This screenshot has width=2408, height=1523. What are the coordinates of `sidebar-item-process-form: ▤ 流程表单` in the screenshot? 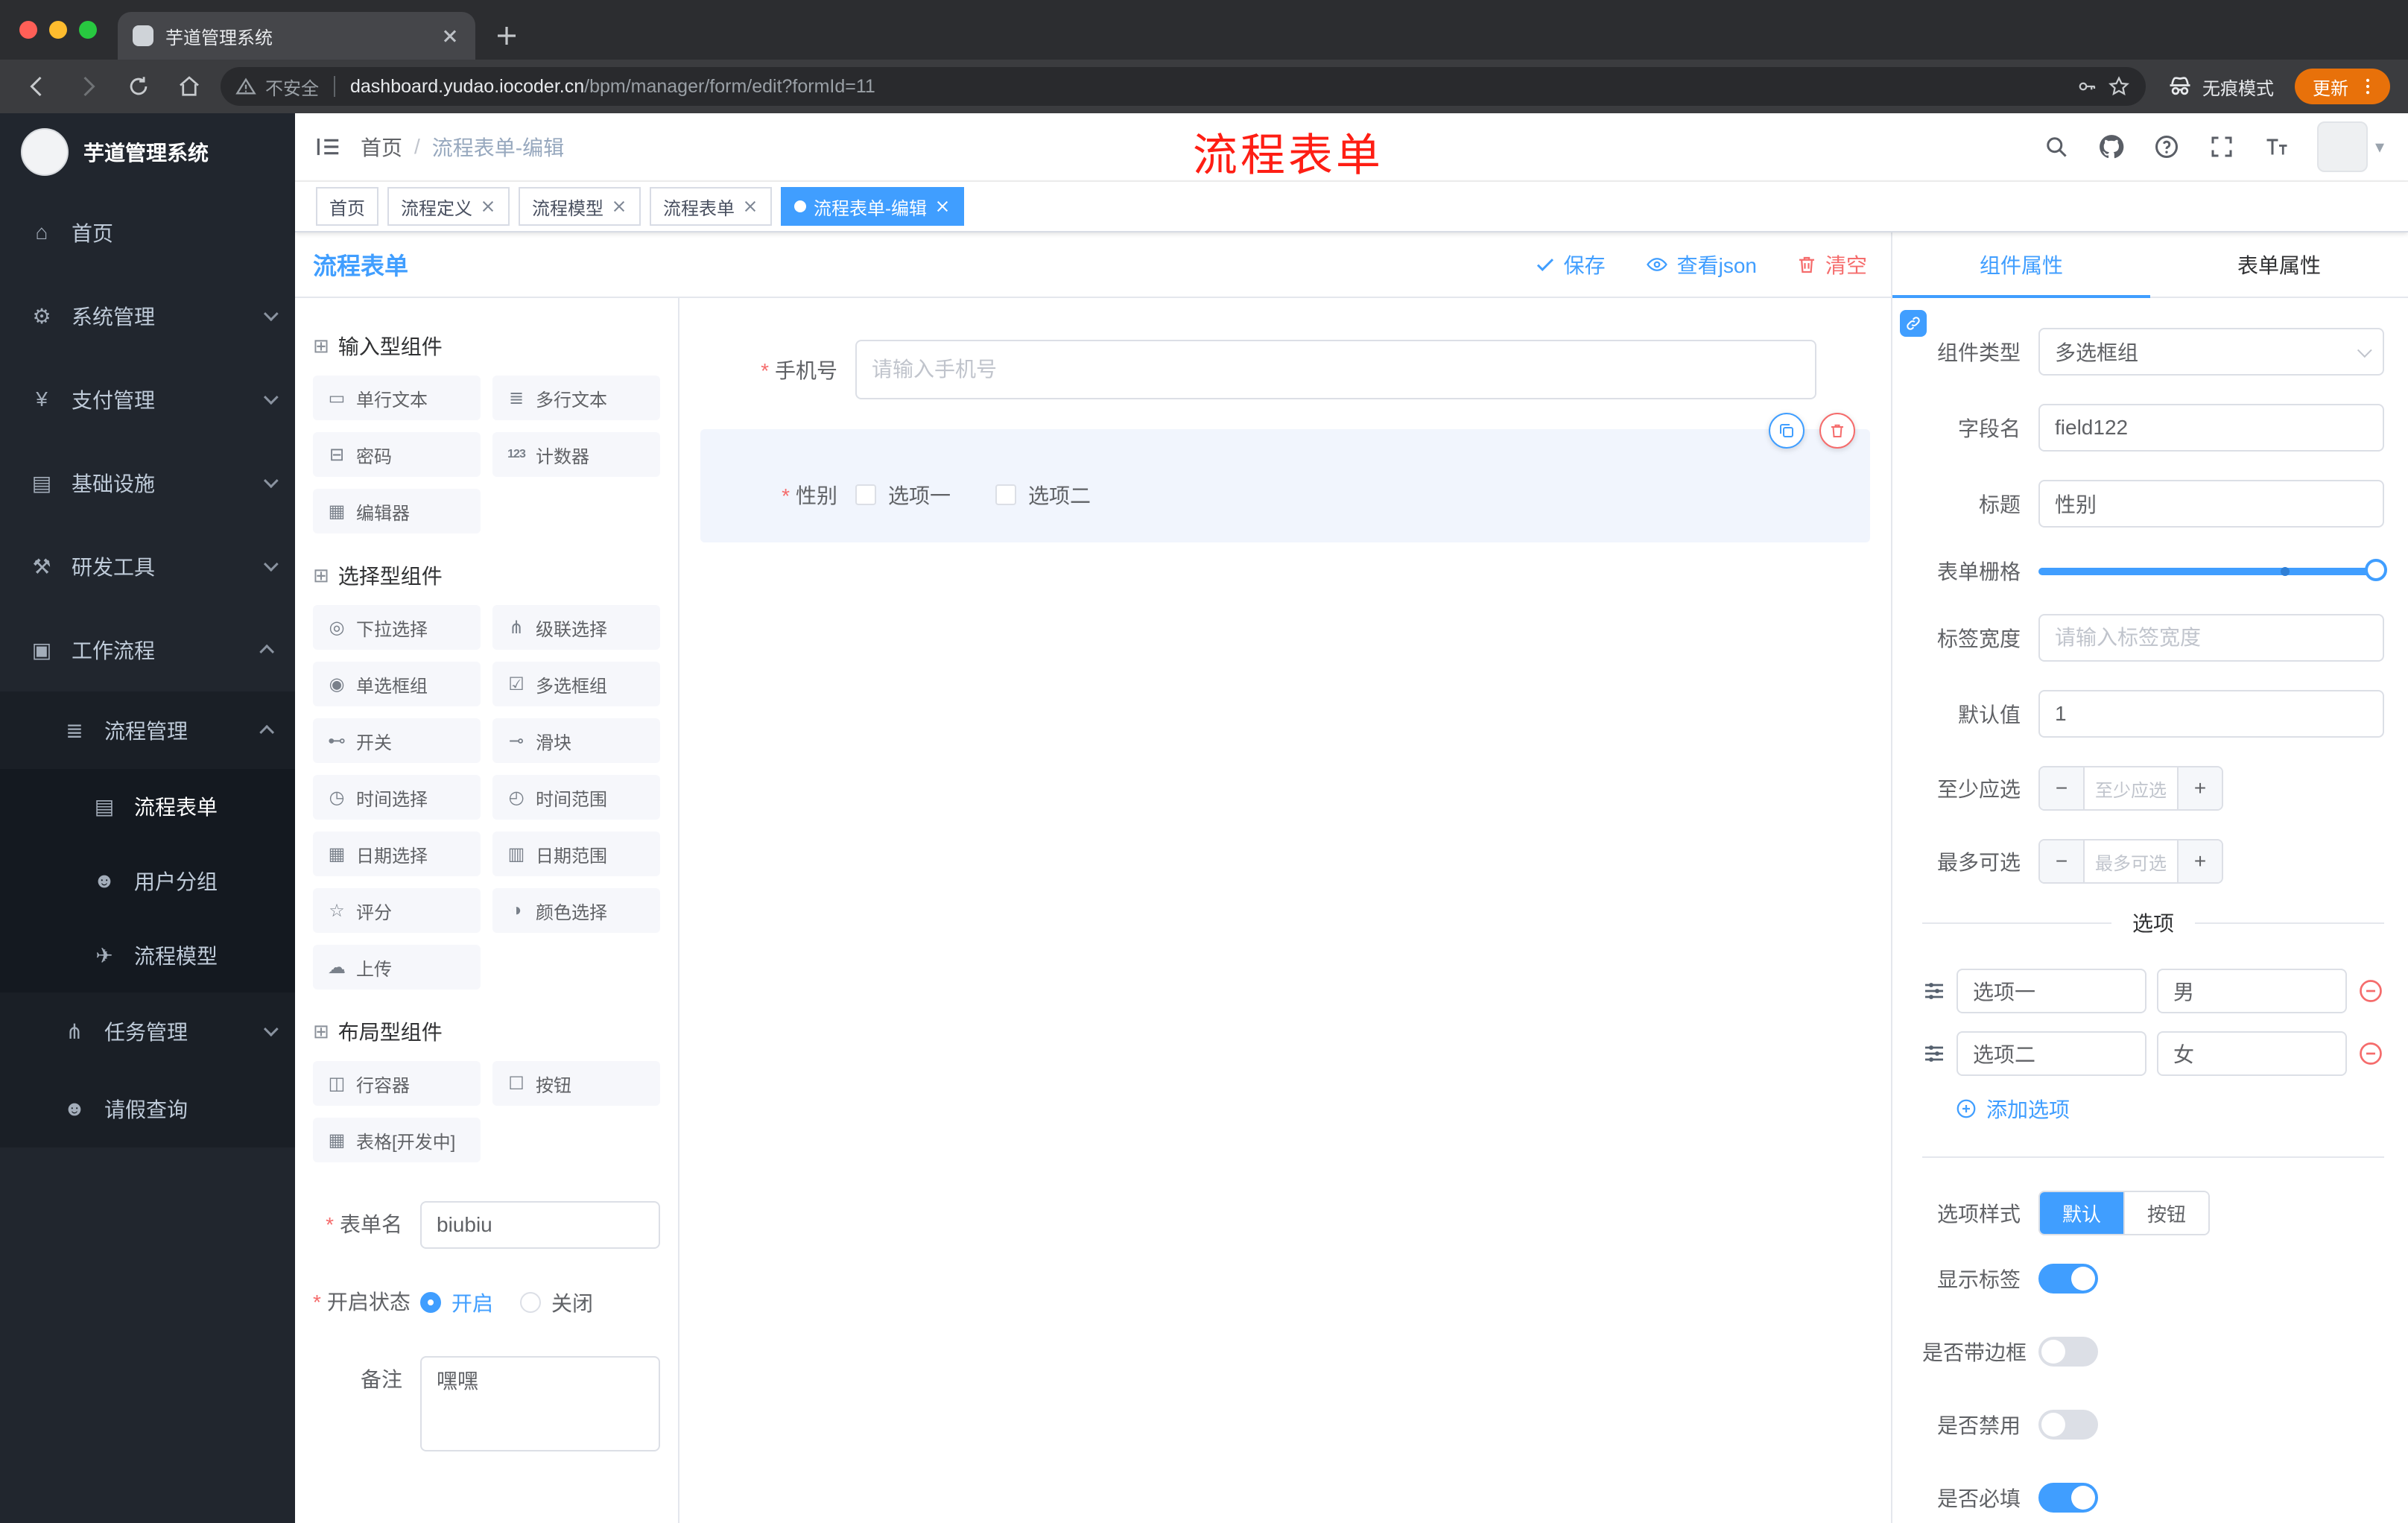 It's located at (147, 806).